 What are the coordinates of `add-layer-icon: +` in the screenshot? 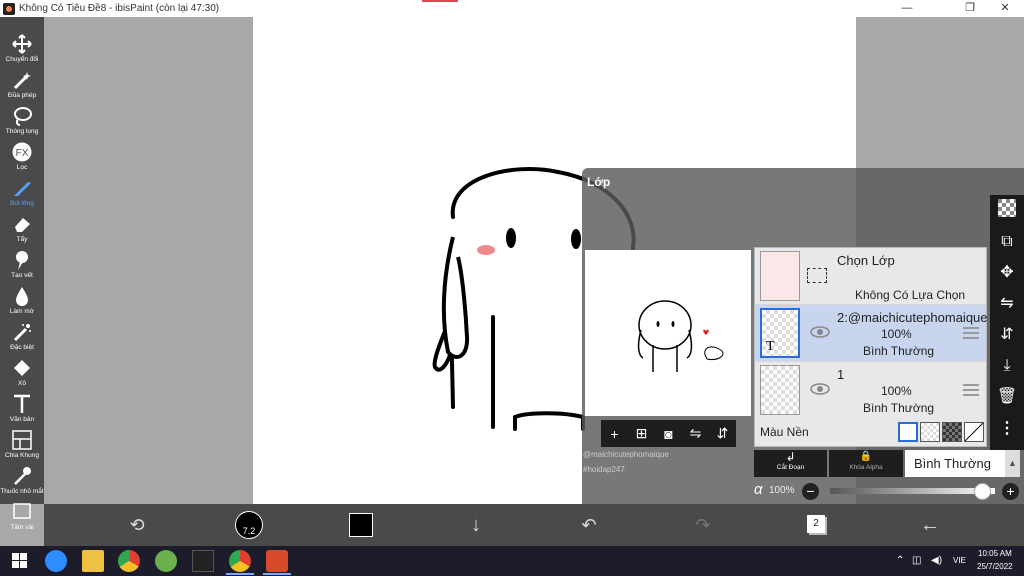 It's located at (615, 434).